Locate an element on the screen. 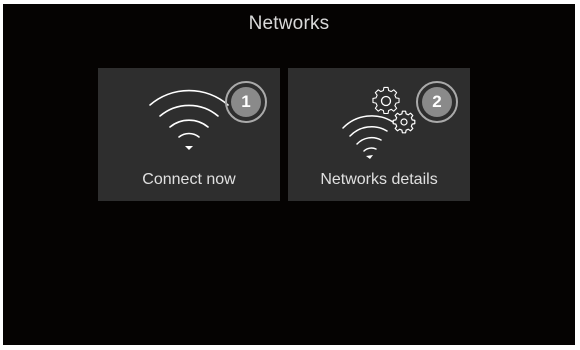 The height and width of the screenshot is (350, 580). tile-label: Networks details is located at coordinates (379, 179).